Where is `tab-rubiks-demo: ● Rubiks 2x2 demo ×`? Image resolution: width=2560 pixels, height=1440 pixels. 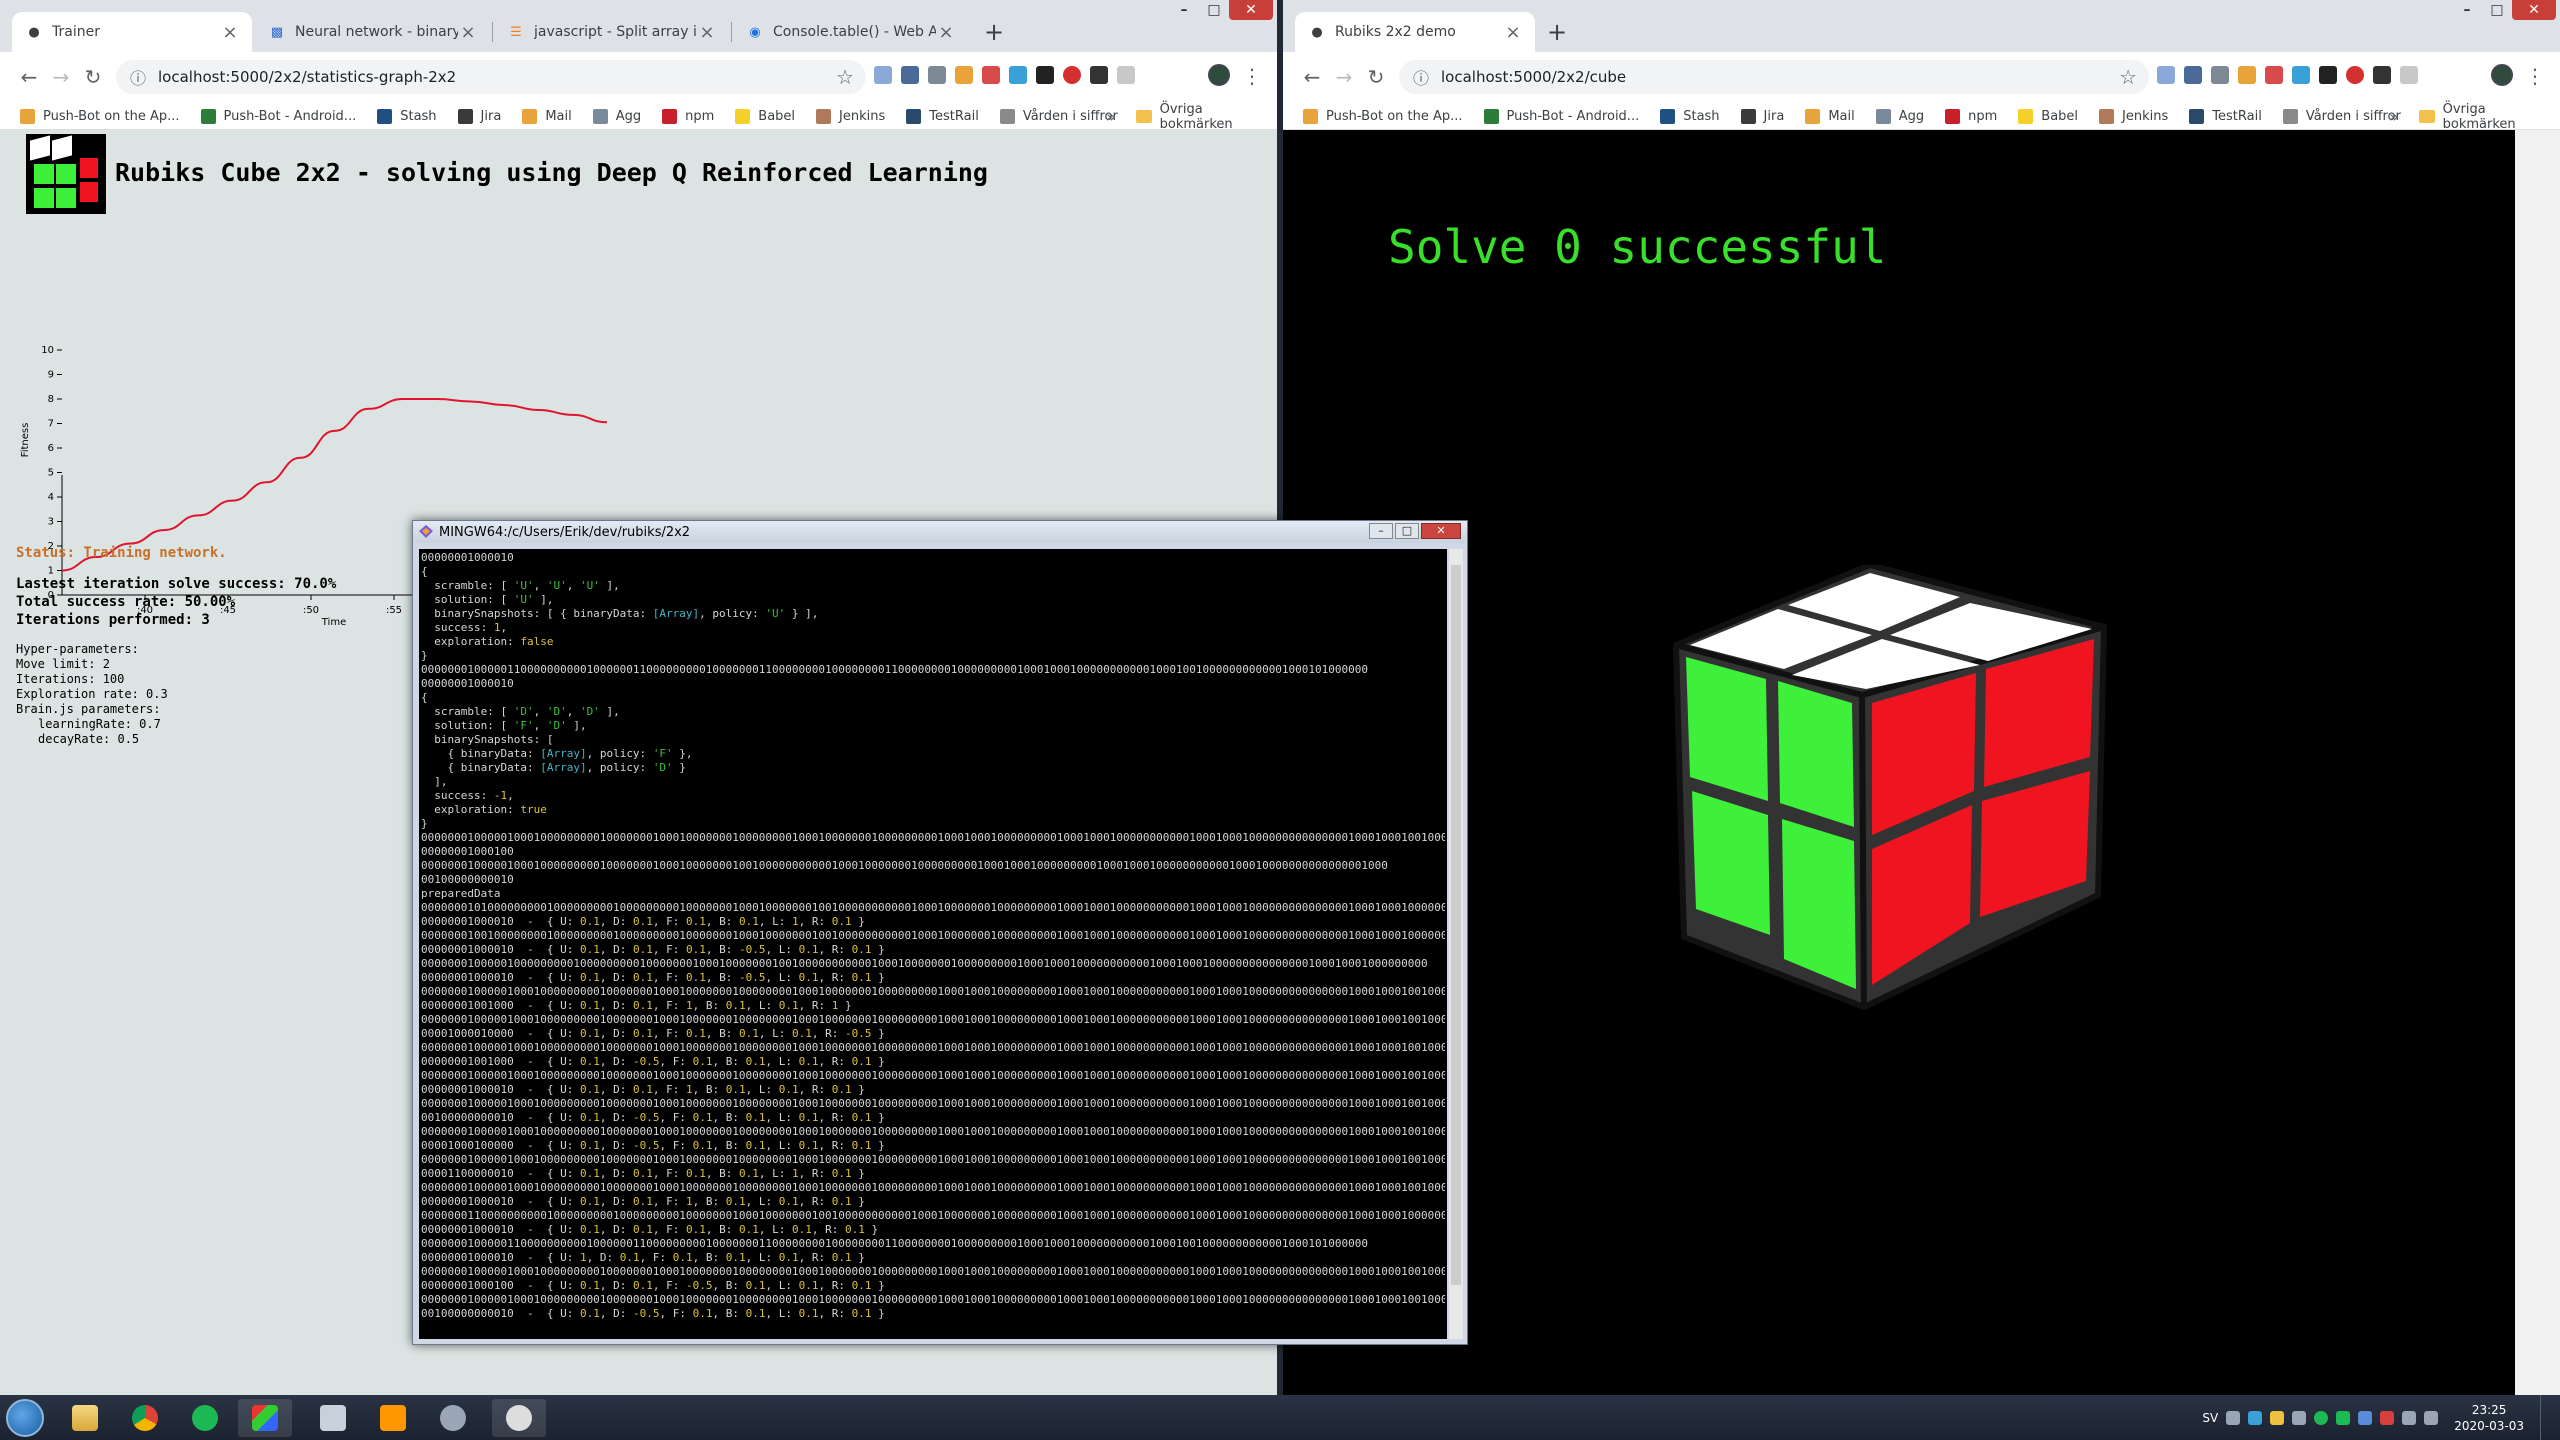 tab-rubiks-demo: ● Rubiks 2x2 demo × is located at coordinates (1415, 32).